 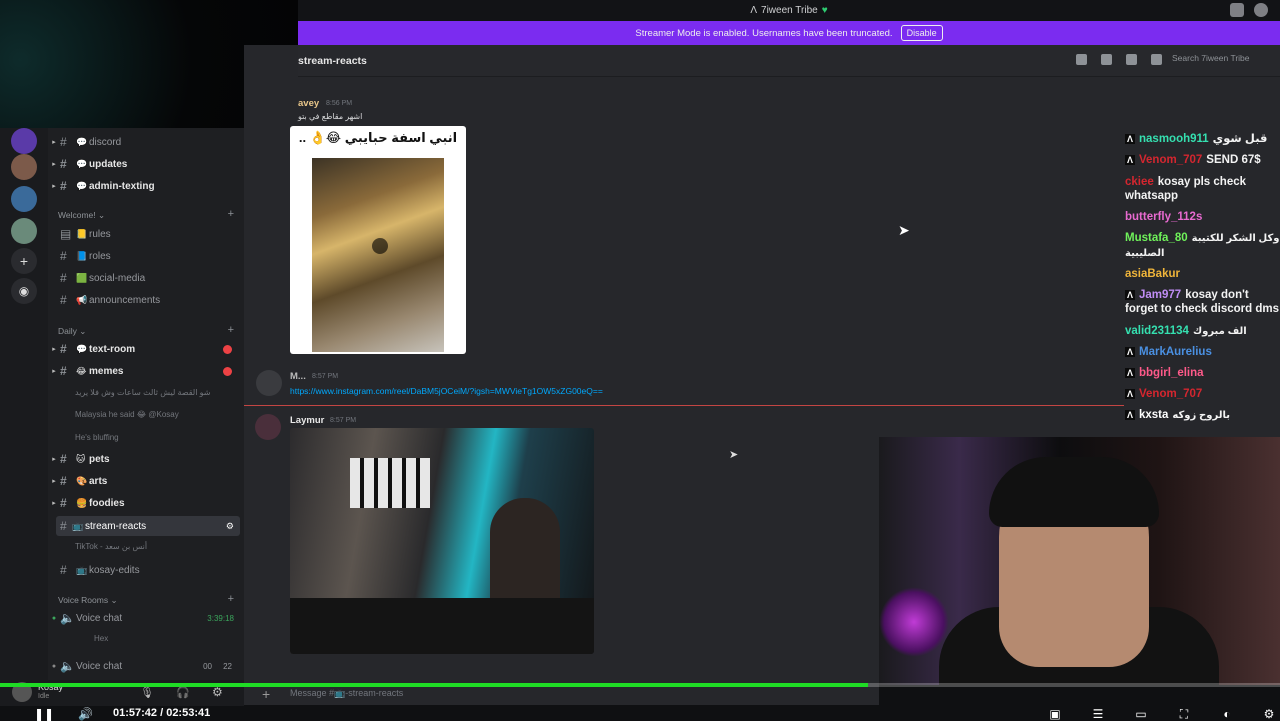 I want to click on channel-roles: # 📘 roles, so click(x=146, y=256).